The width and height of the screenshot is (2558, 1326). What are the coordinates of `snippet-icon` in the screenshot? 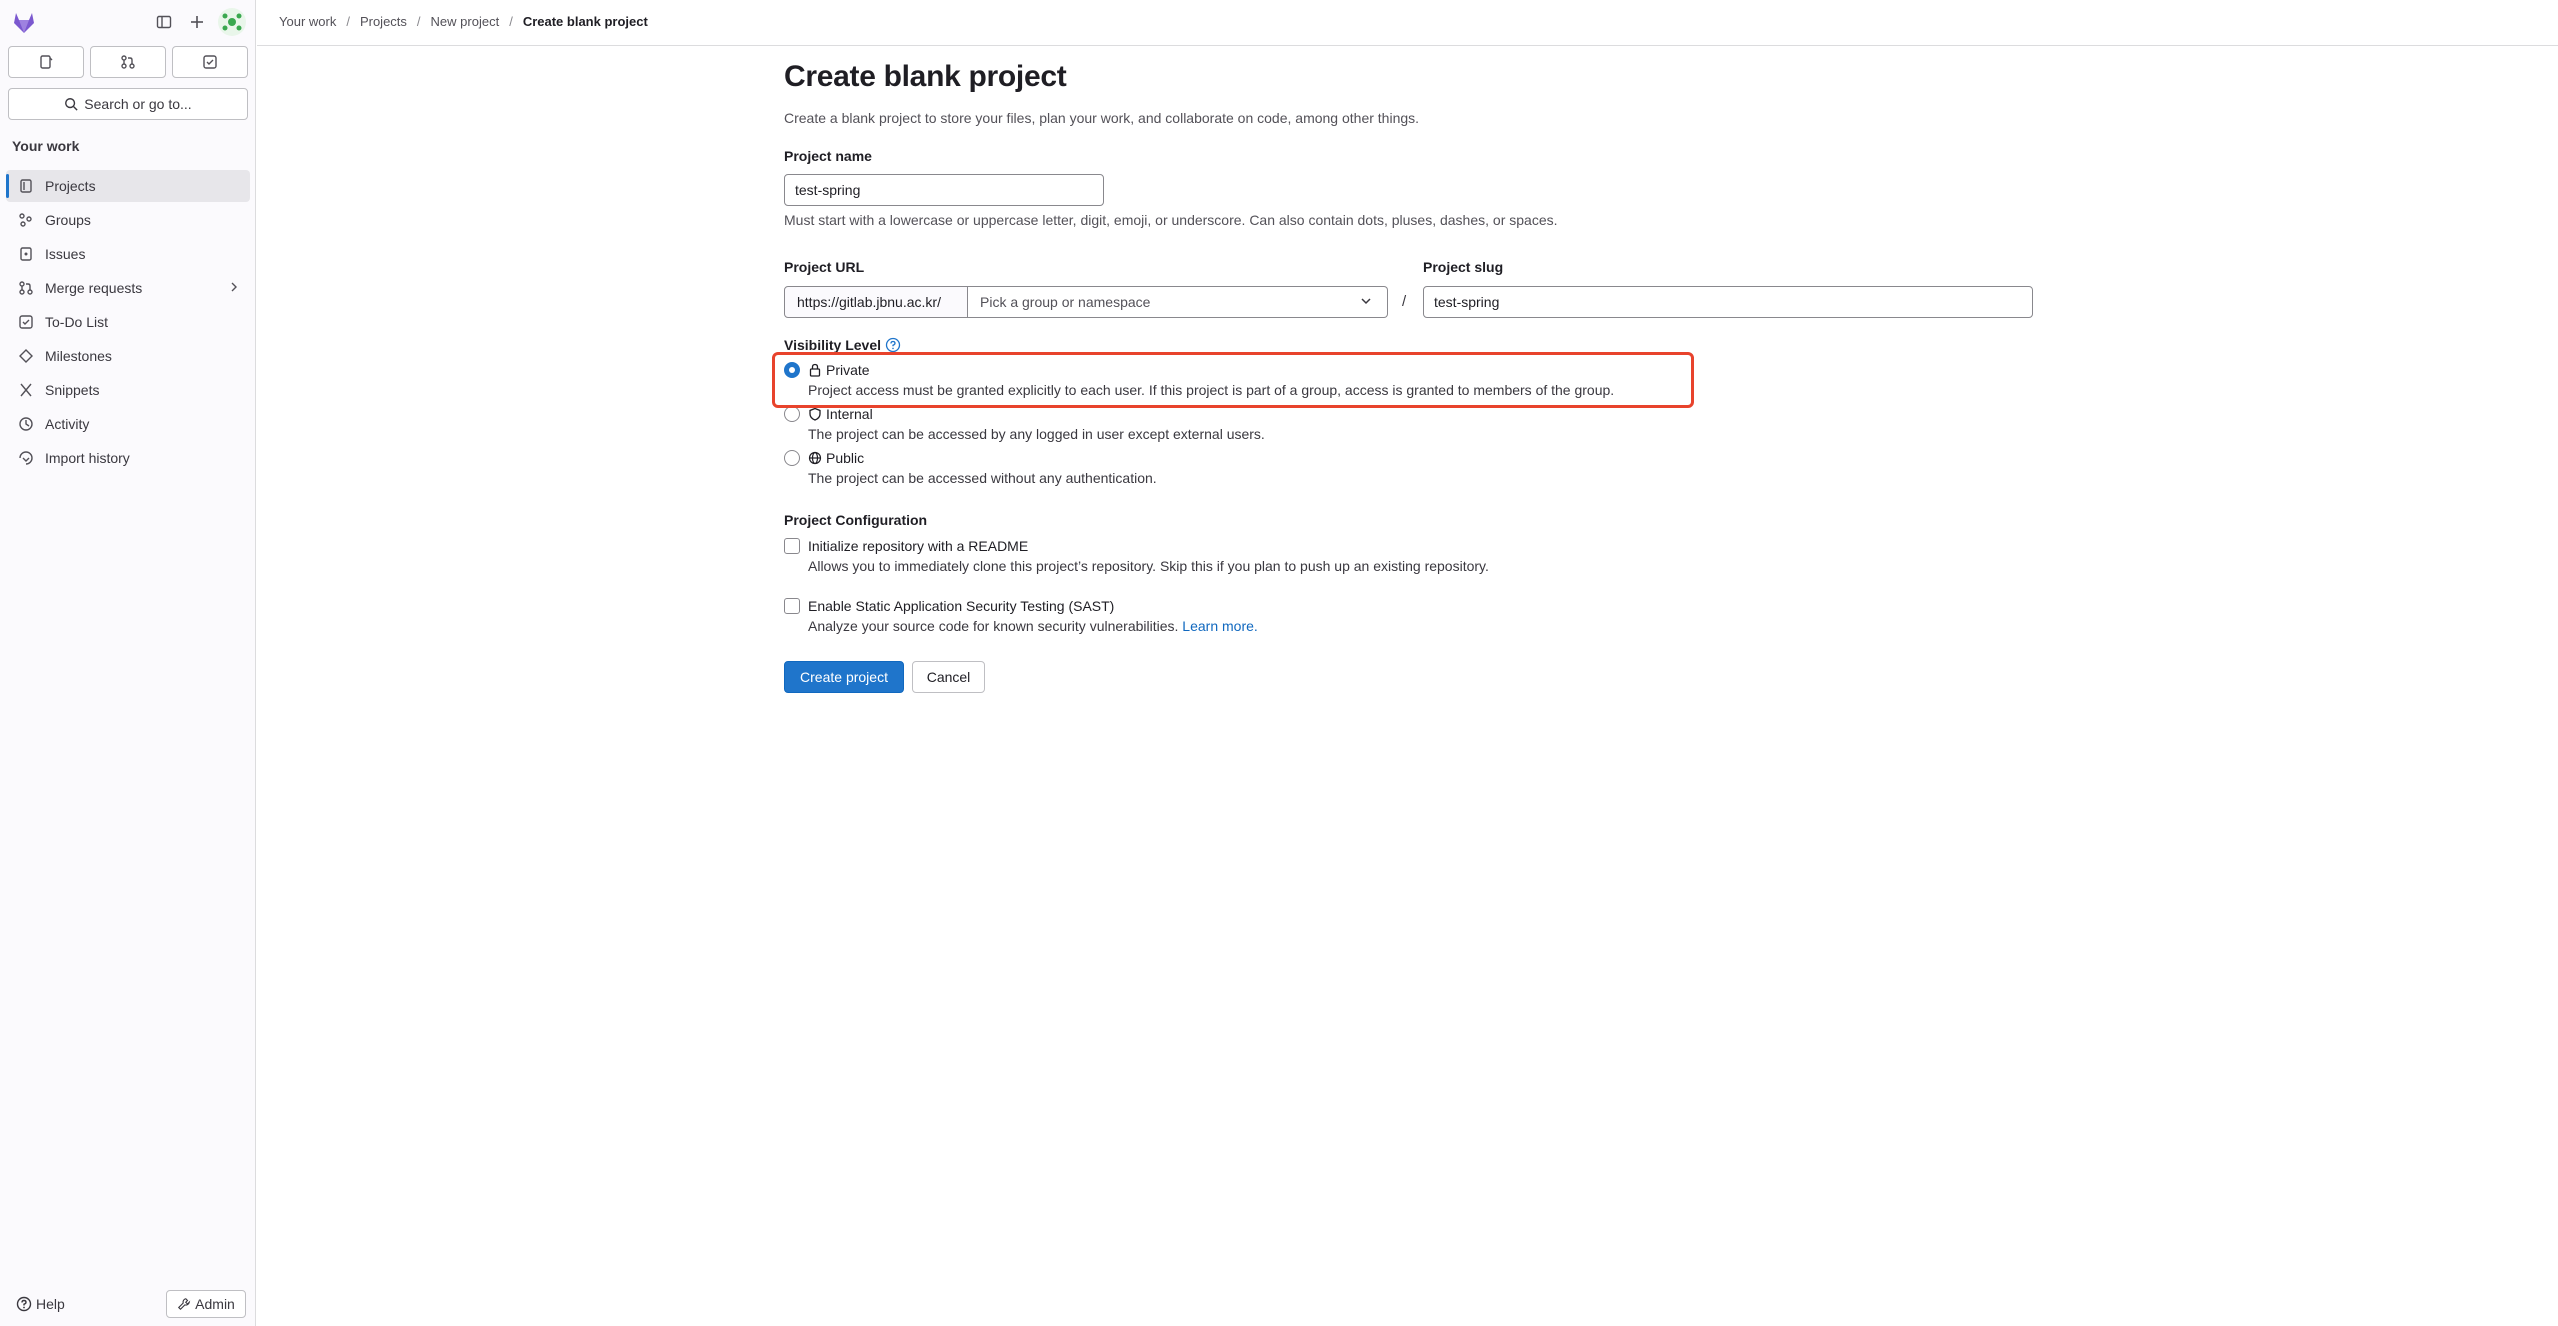 It's located at (26, 390).